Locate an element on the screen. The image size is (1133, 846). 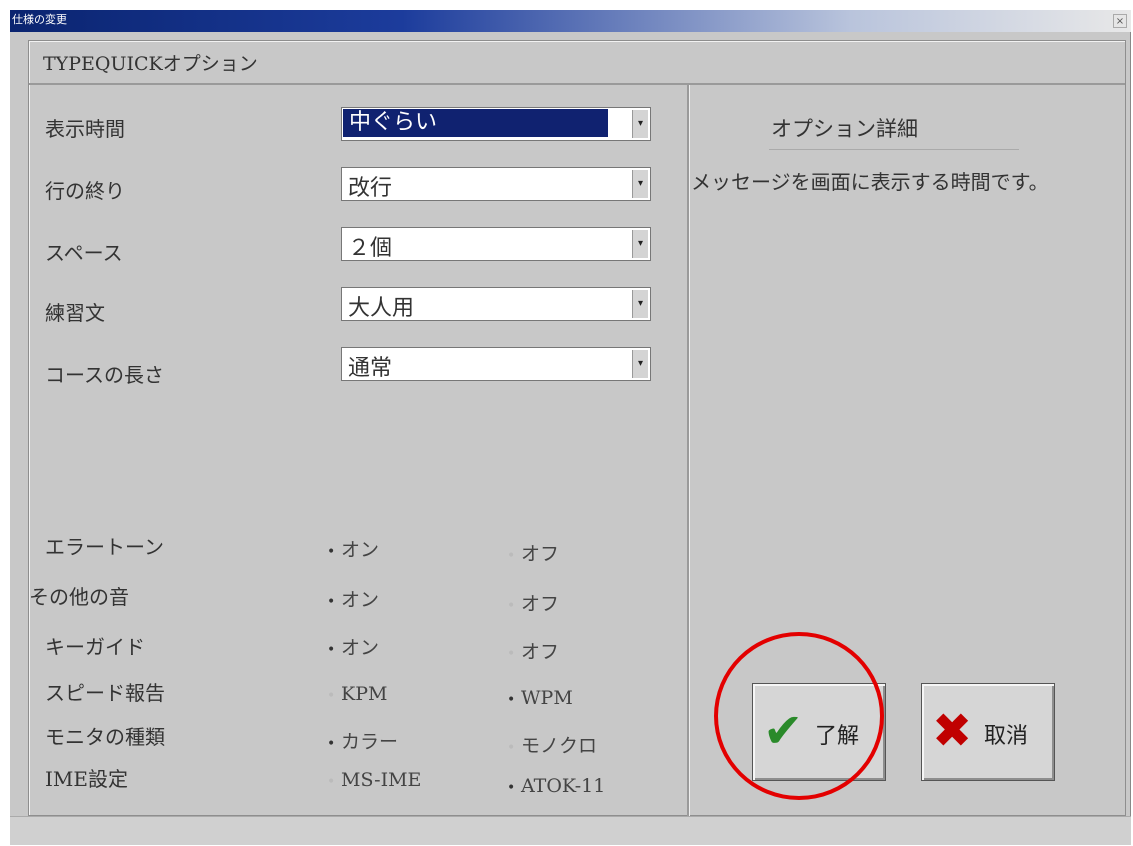
detail-underline is located at coordinates (894, 149).